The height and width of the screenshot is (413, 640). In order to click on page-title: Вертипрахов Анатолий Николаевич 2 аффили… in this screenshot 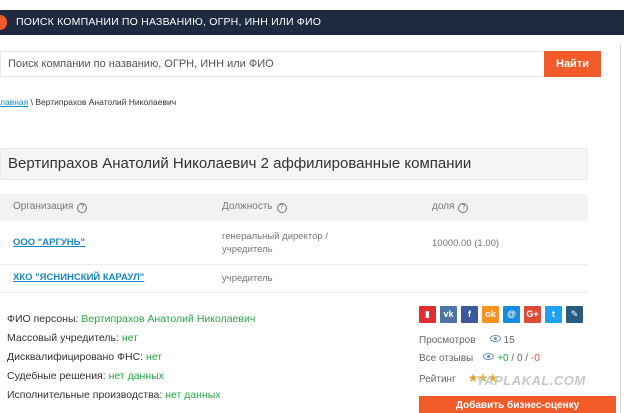, I will do `click(240, 163)`.